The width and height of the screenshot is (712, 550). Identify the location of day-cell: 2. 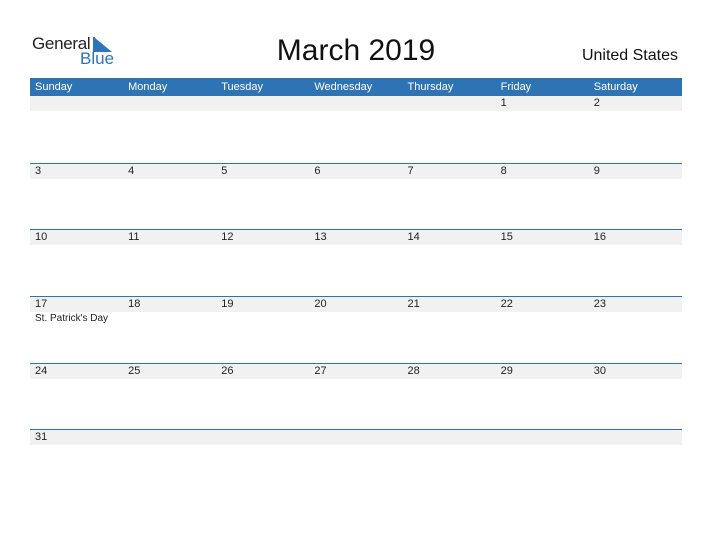
(596, 103).